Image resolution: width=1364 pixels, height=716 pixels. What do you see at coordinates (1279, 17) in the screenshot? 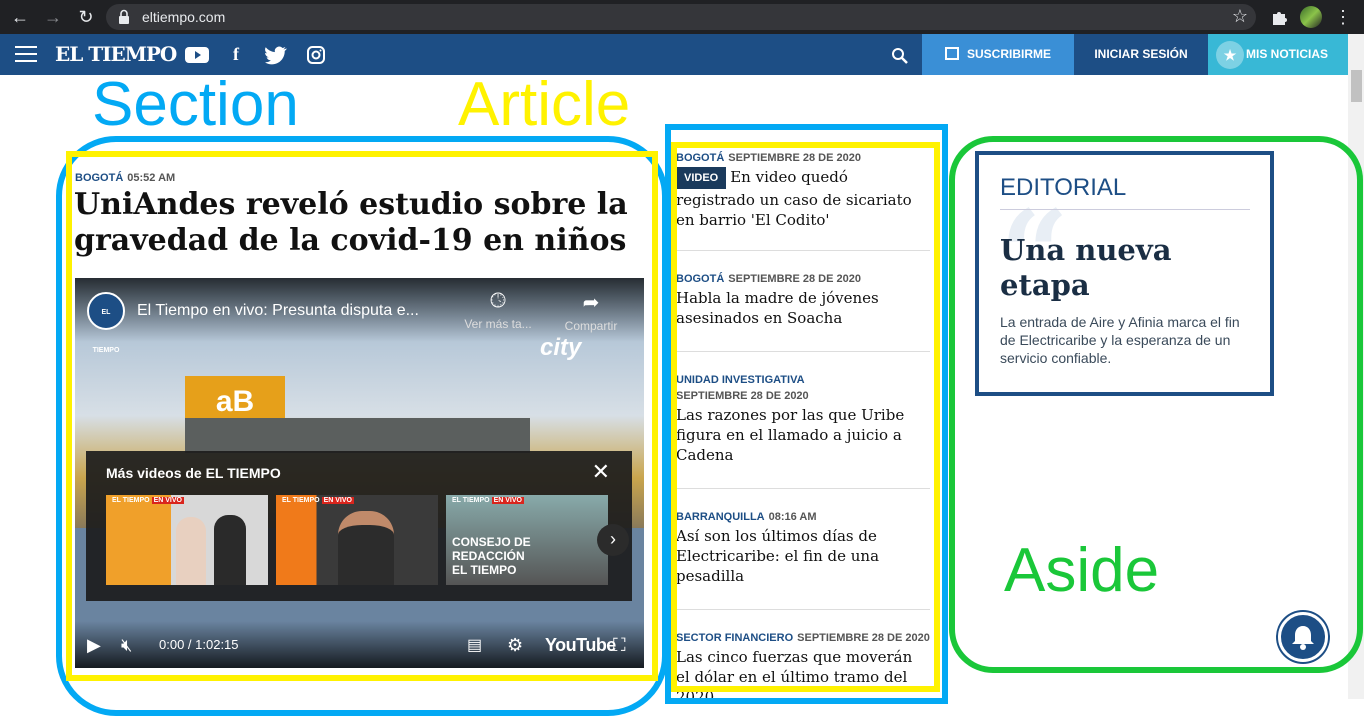
I see `extensions-puzzle-icon` at bounding box center [1279, 17].